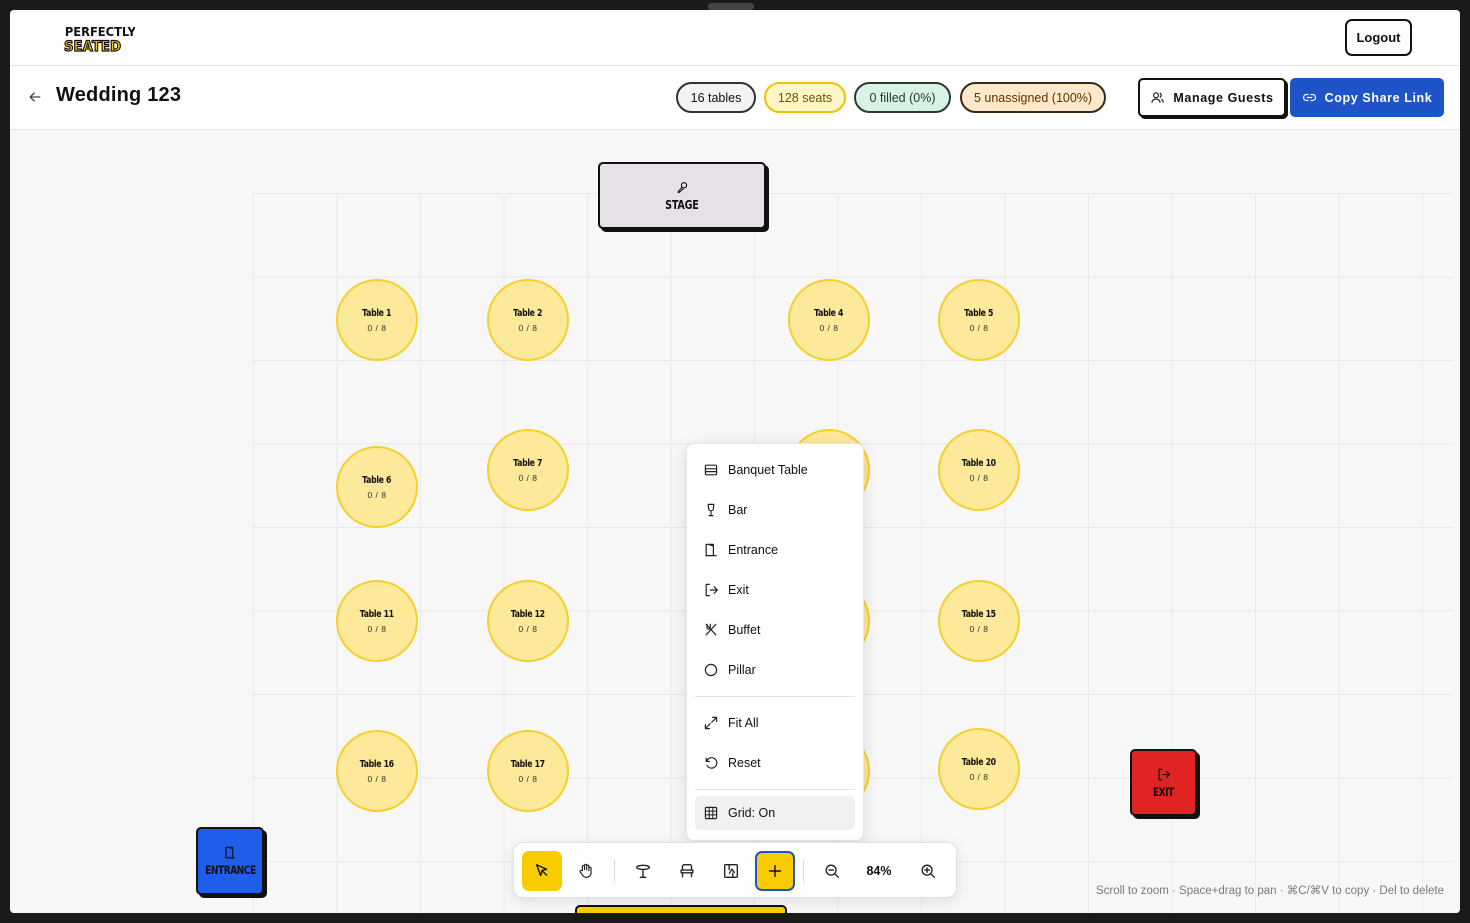 This screenshot has height=923, width=1470. I want to click on entrance-label: ENTRANCE, so click(230, 870).